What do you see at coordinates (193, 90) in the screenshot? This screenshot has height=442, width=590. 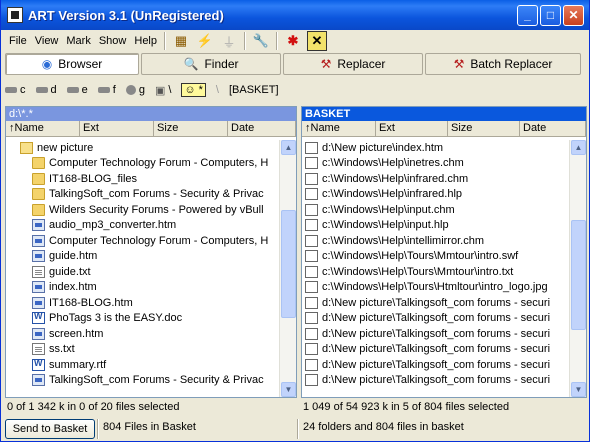 I see `filter-button: ☺ *` at bounding box center [193, 90].